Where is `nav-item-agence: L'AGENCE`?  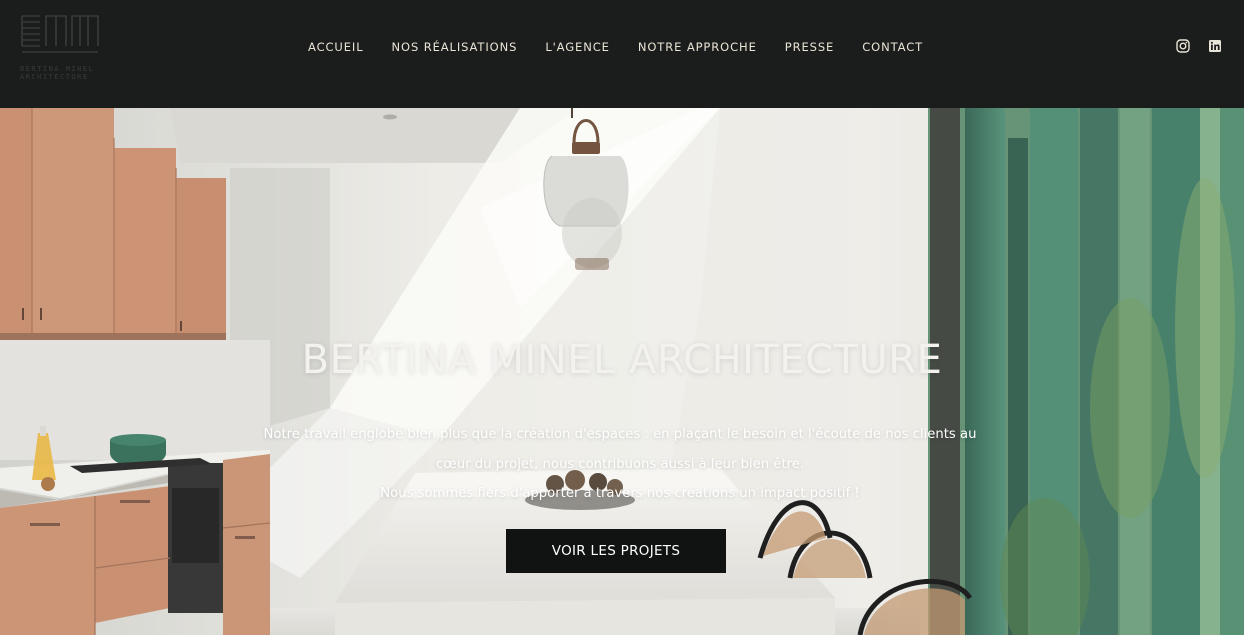
nav-item-agence: L'AGENCE is located at coordinates (577, 47).